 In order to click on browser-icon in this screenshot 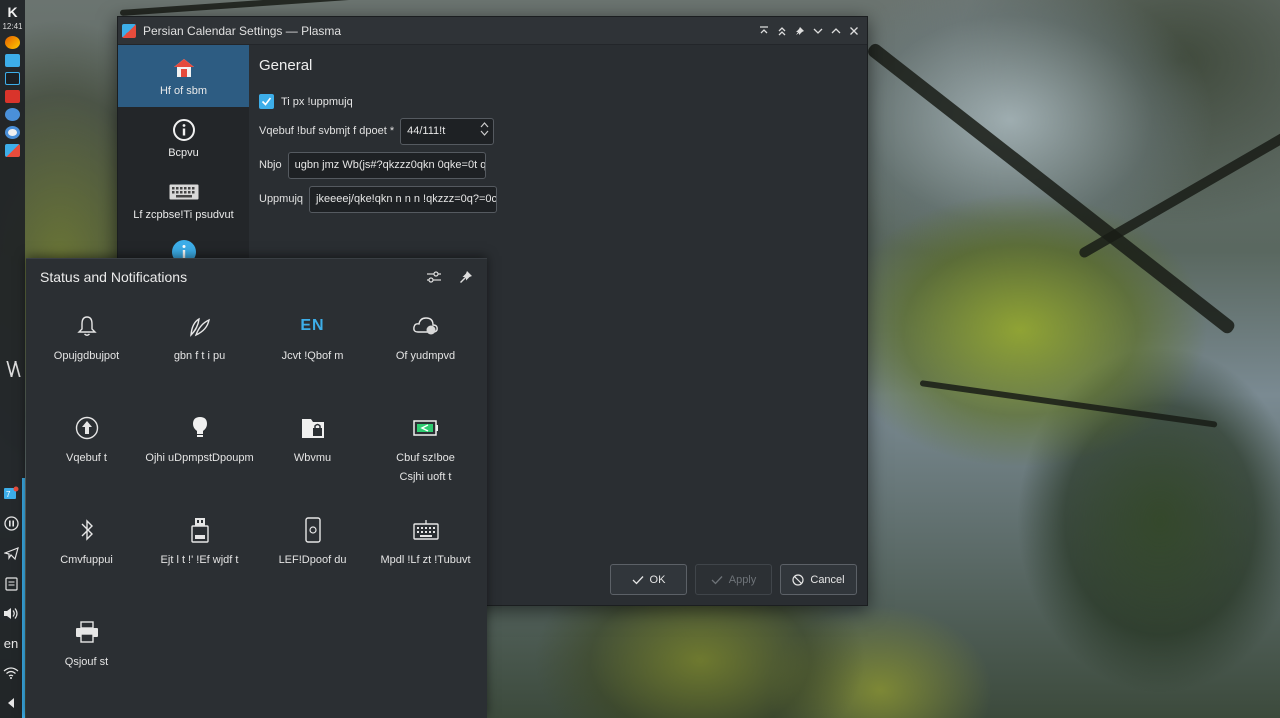, I will do `click(12, 132)`.